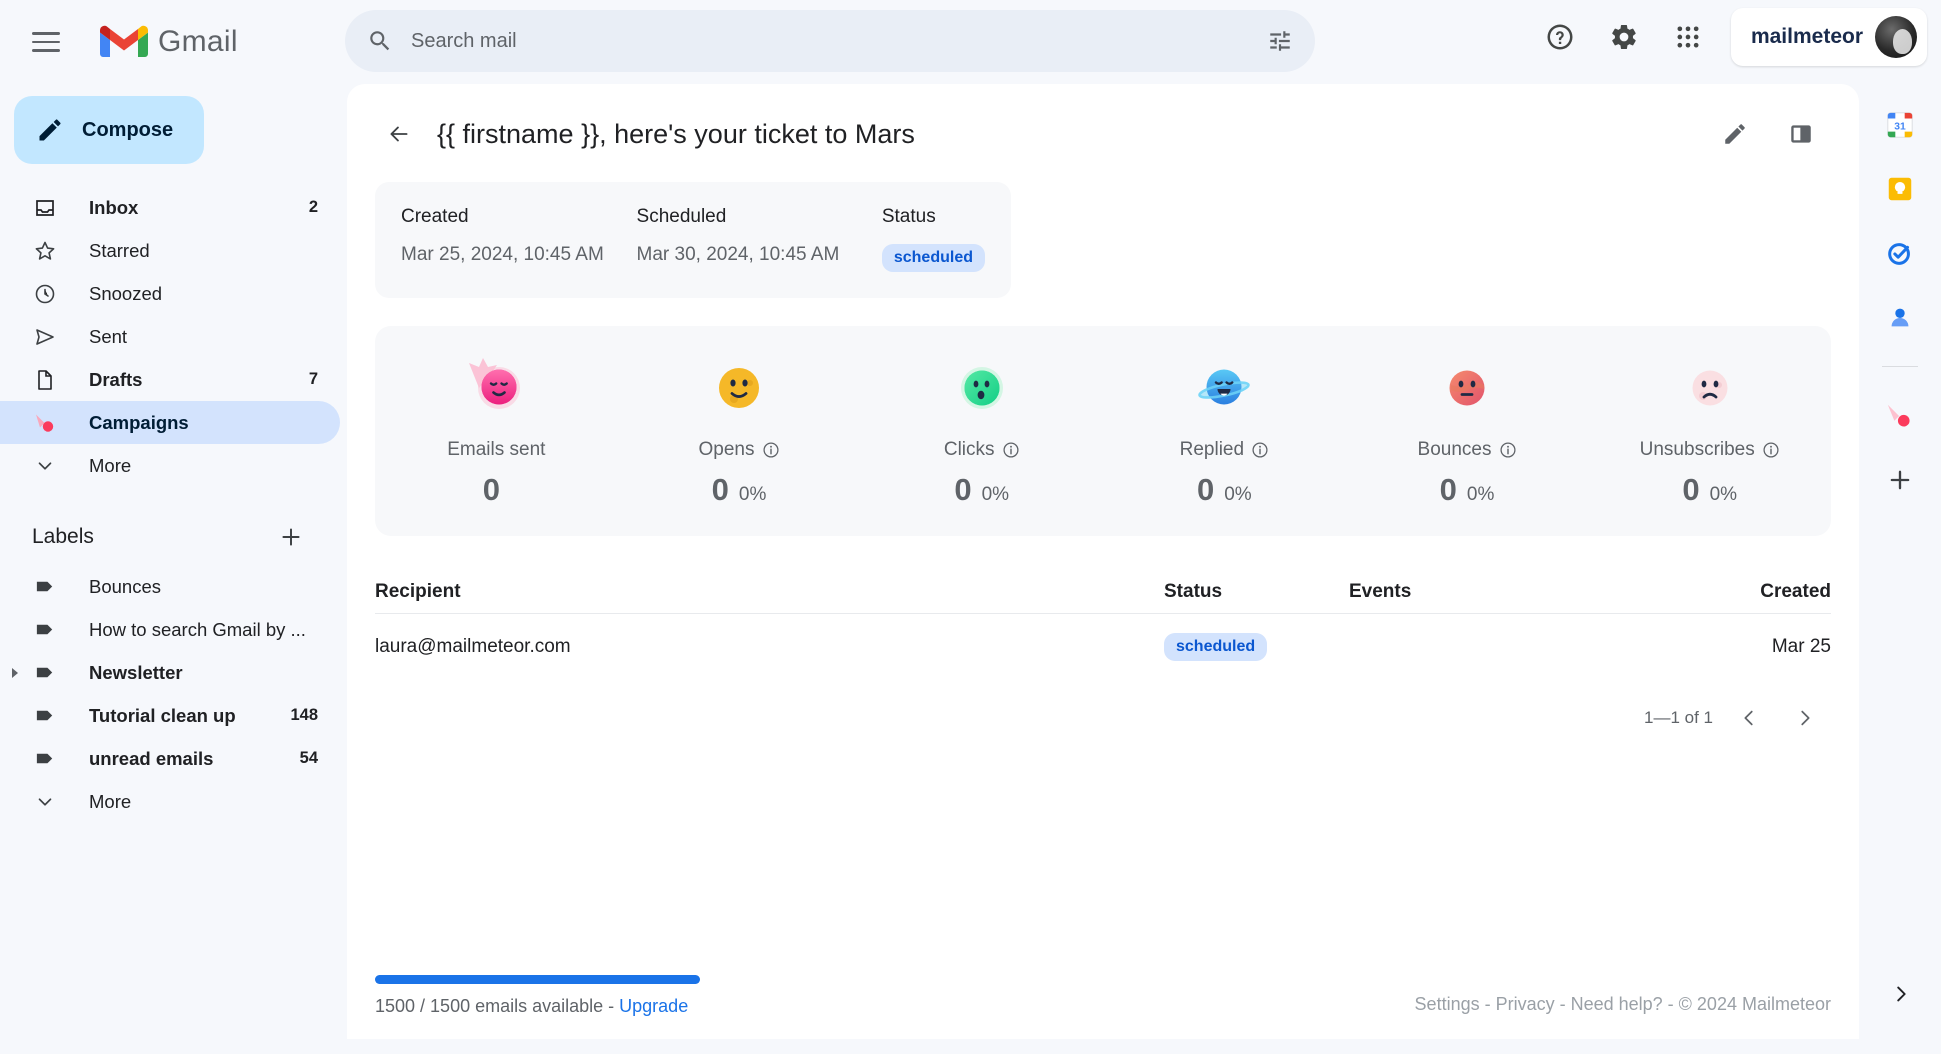  I want to click on column-header-created: Created, so click(1795, 591).